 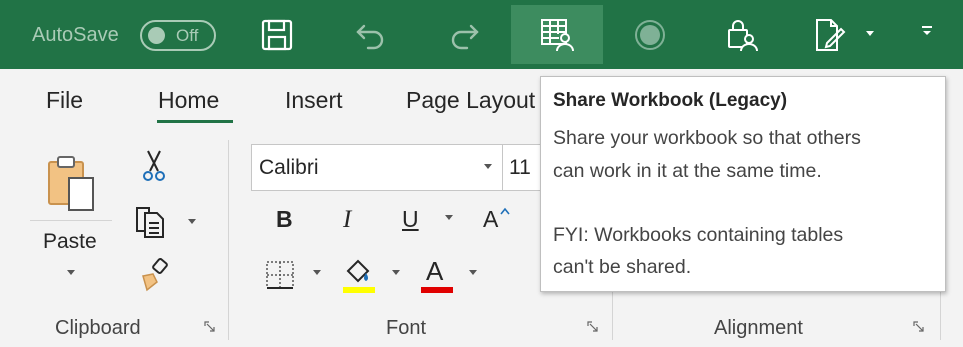 I want to click on grow-font-button: A, so click(x=490, y=219).